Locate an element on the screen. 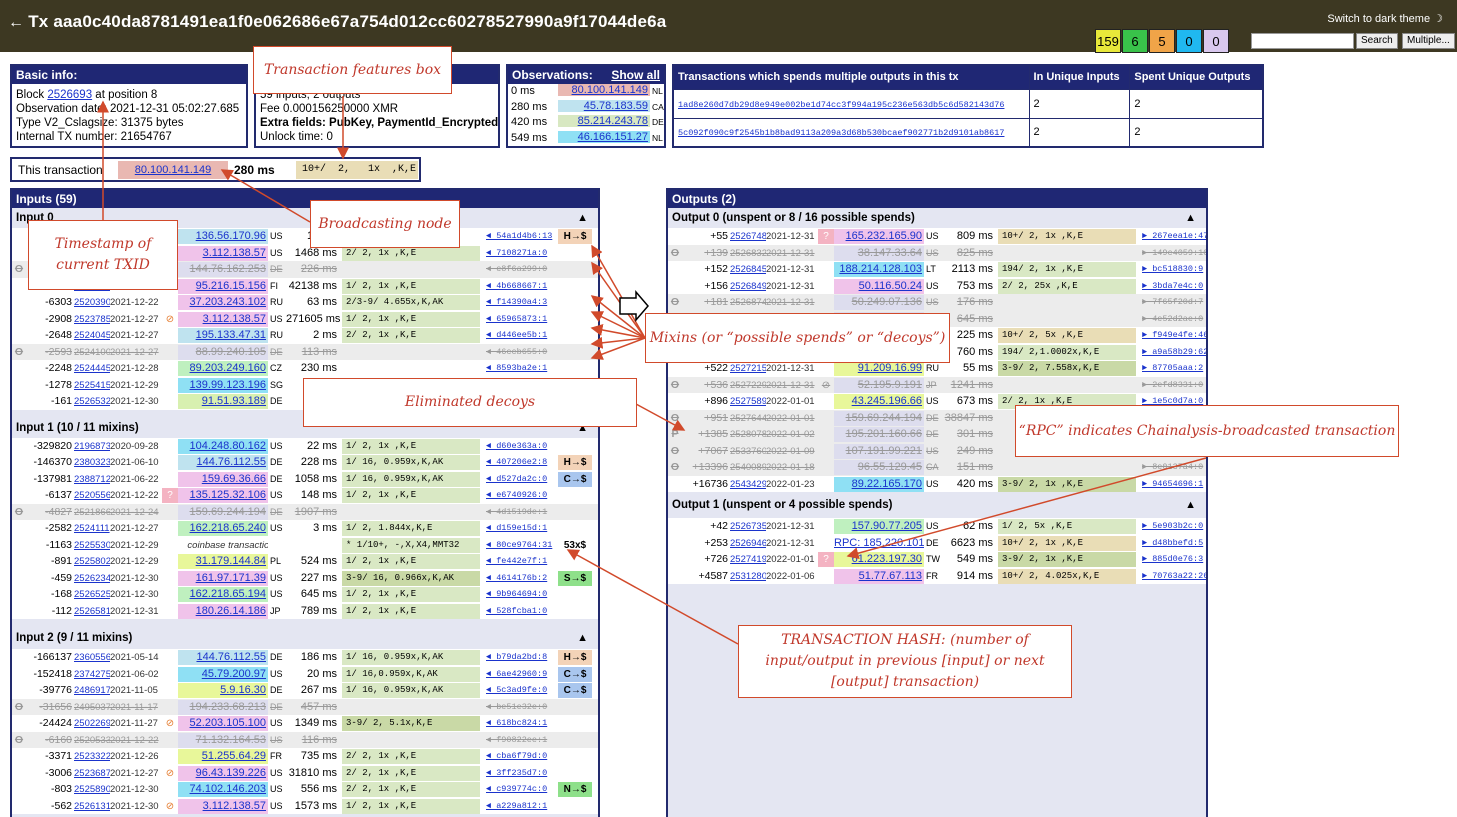  row-tx-hash-link: ◄ e6740926:0 is located at coordinates (521, 495).